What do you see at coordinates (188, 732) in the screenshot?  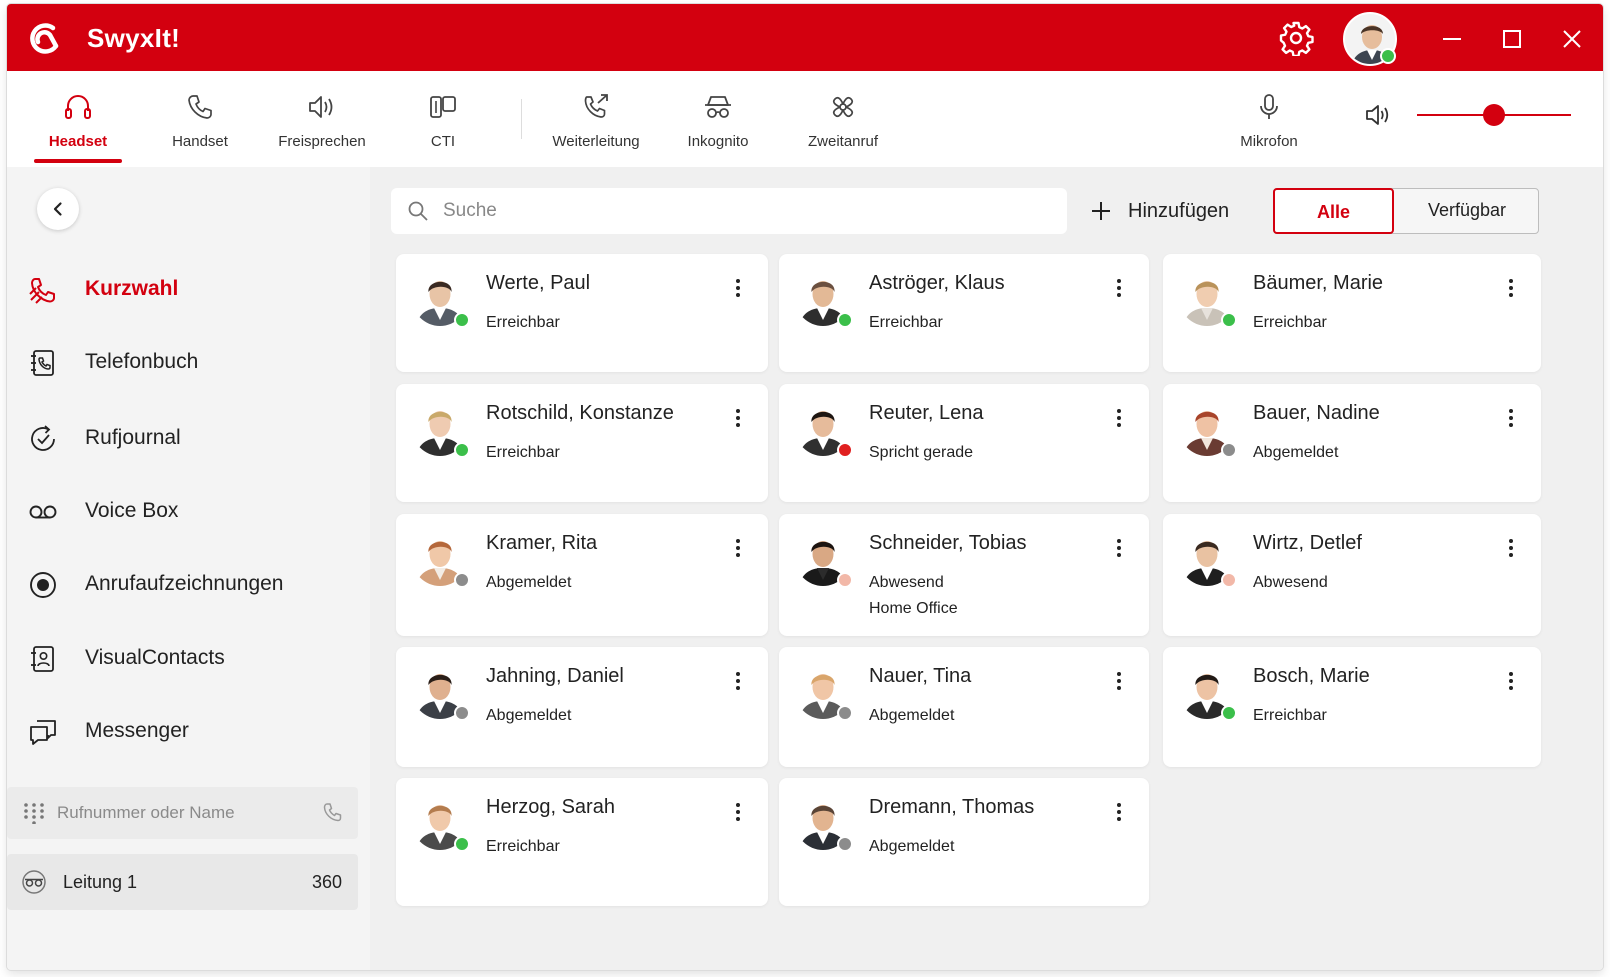 I see `sidebar-item-messenger: Messenger` at bounding box center [188, 732].